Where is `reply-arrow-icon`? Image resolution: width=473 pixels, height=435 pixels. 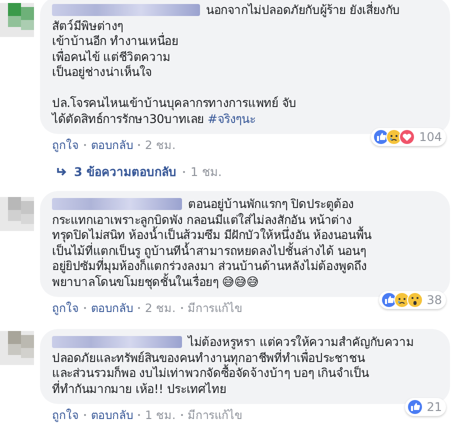 reply-arrow-icon is located at coordinates (62, 171).